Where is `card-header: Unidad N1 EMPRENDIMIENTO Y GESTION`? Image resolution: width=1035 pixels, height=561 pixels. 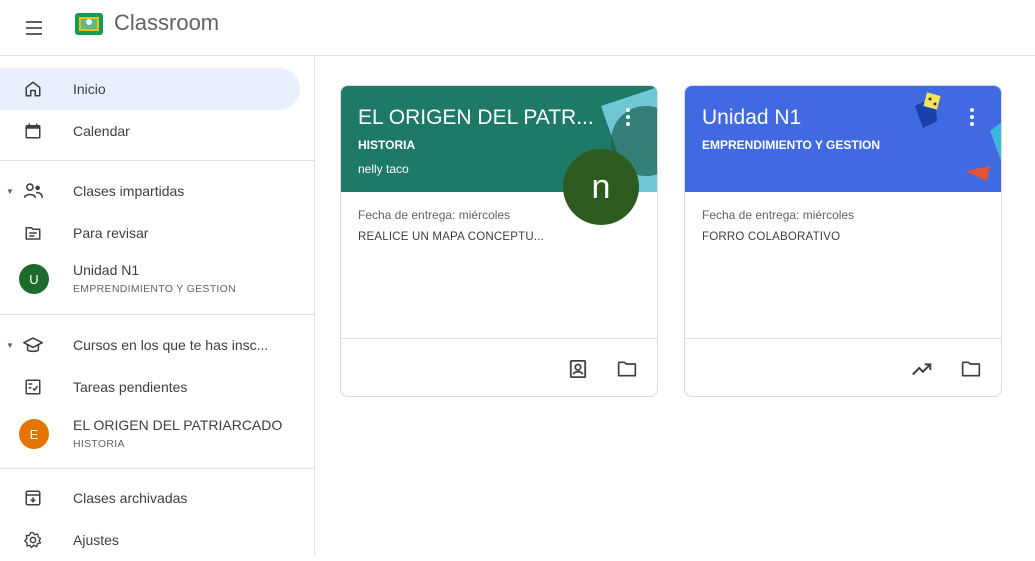 card-header: Unidad N1 EMPRENDIMIENTO Y GESTION is located at coordinates (843, 139).